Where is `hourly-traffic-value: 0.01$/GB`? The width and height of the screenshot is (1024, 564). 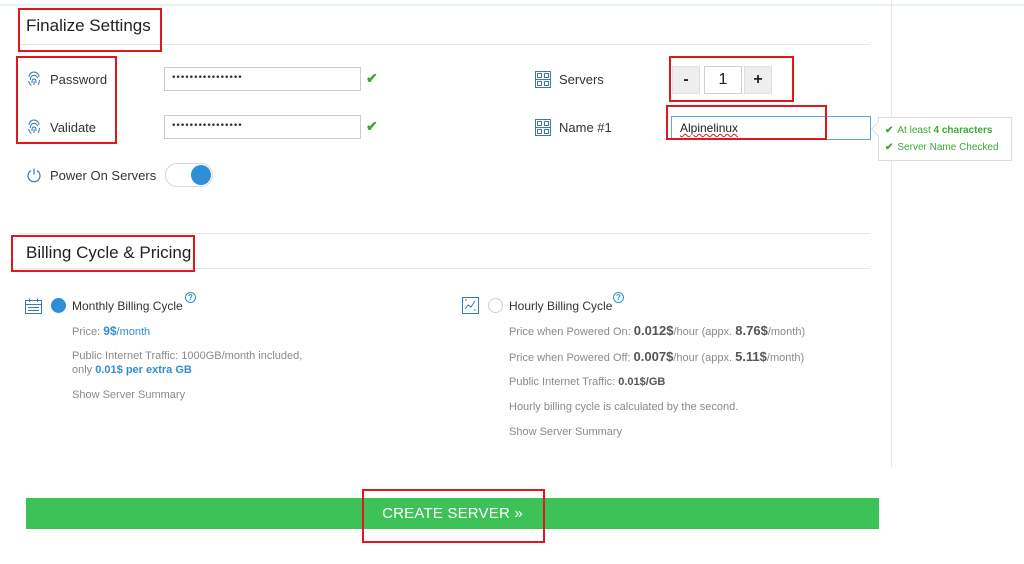
hourly-traffic-value: 0.01$/GB is located at coordinates (642, 382).